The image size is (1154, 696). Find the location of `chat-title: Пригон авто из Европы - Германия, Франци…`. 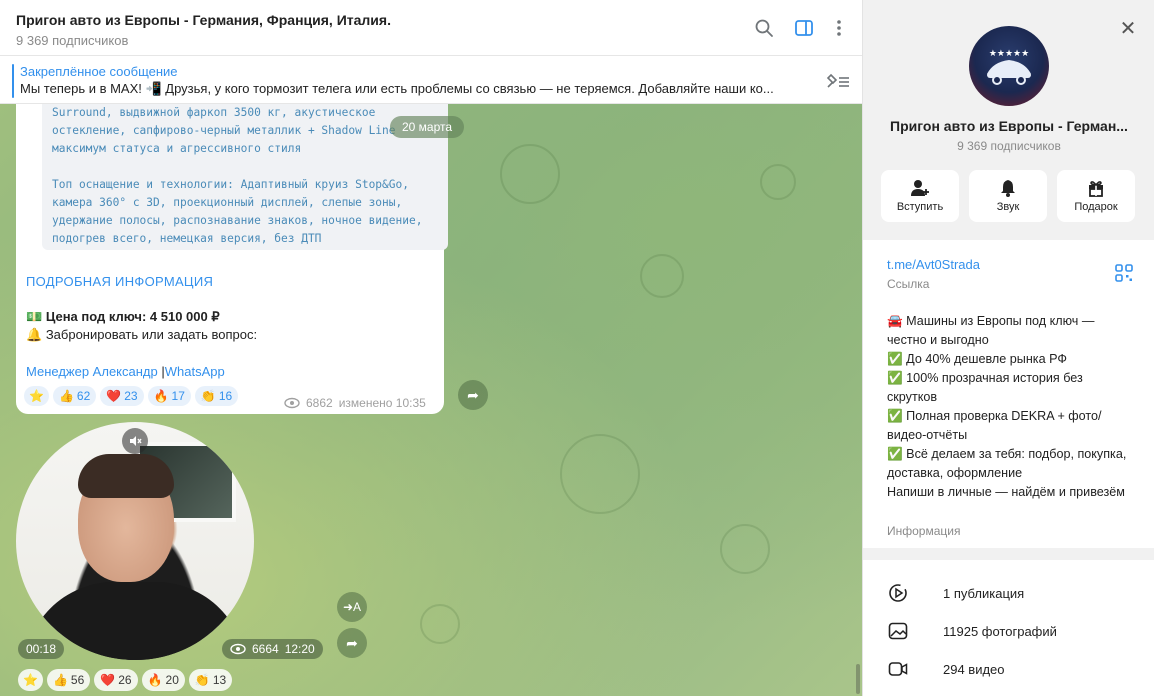

chat-title: Пригон авто из Европы - Германия, Франци… is located at coordinates (203, 20).